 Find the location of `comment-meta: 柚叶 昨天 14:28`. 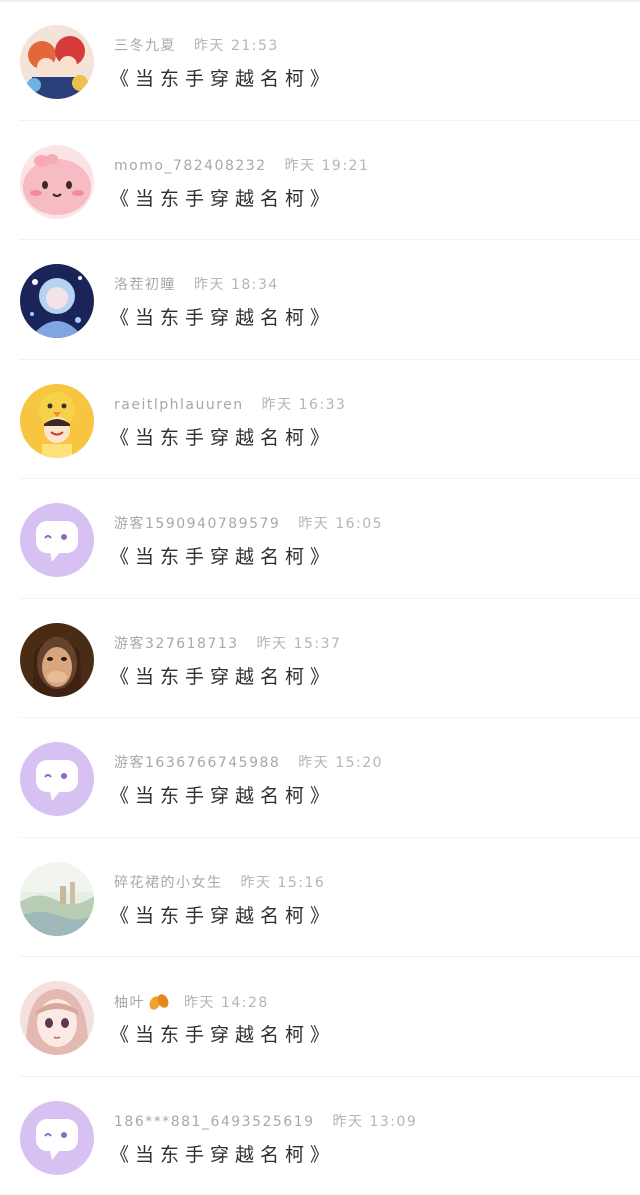

comment-meta: 柚叶 昨天 14:28 is located at coordinates (191, 1004).